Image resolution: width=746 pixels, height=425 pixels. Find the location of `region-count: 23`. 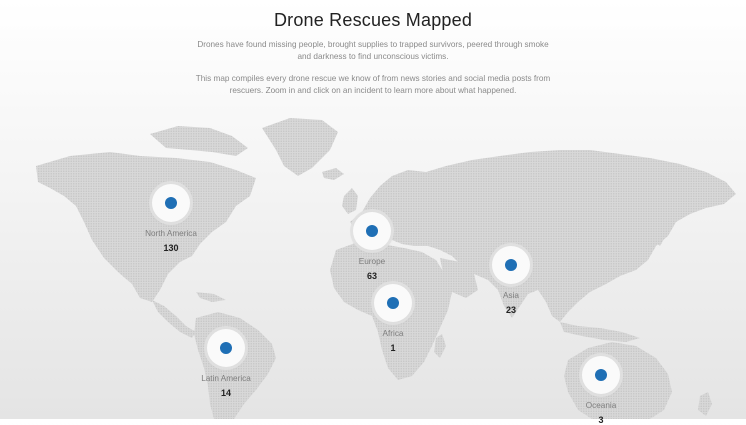

region-count: 23 is located at coordinates (510, 310).